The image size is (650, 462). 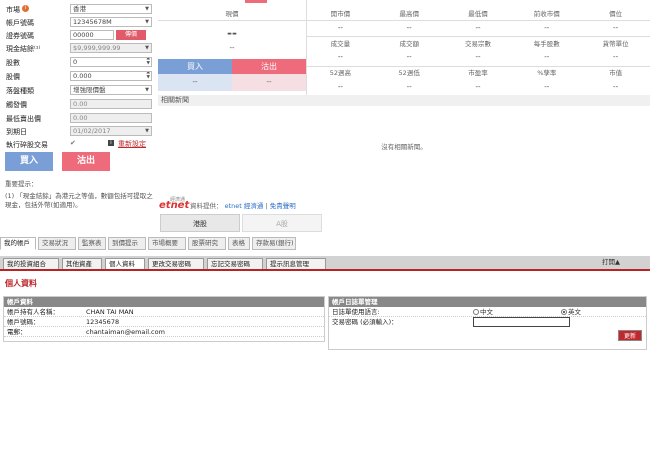 What do you see at coordinates (269, 66) in the screenshot?
I see `quote-sell-button: 沽出` at bounding box center [269, 66].